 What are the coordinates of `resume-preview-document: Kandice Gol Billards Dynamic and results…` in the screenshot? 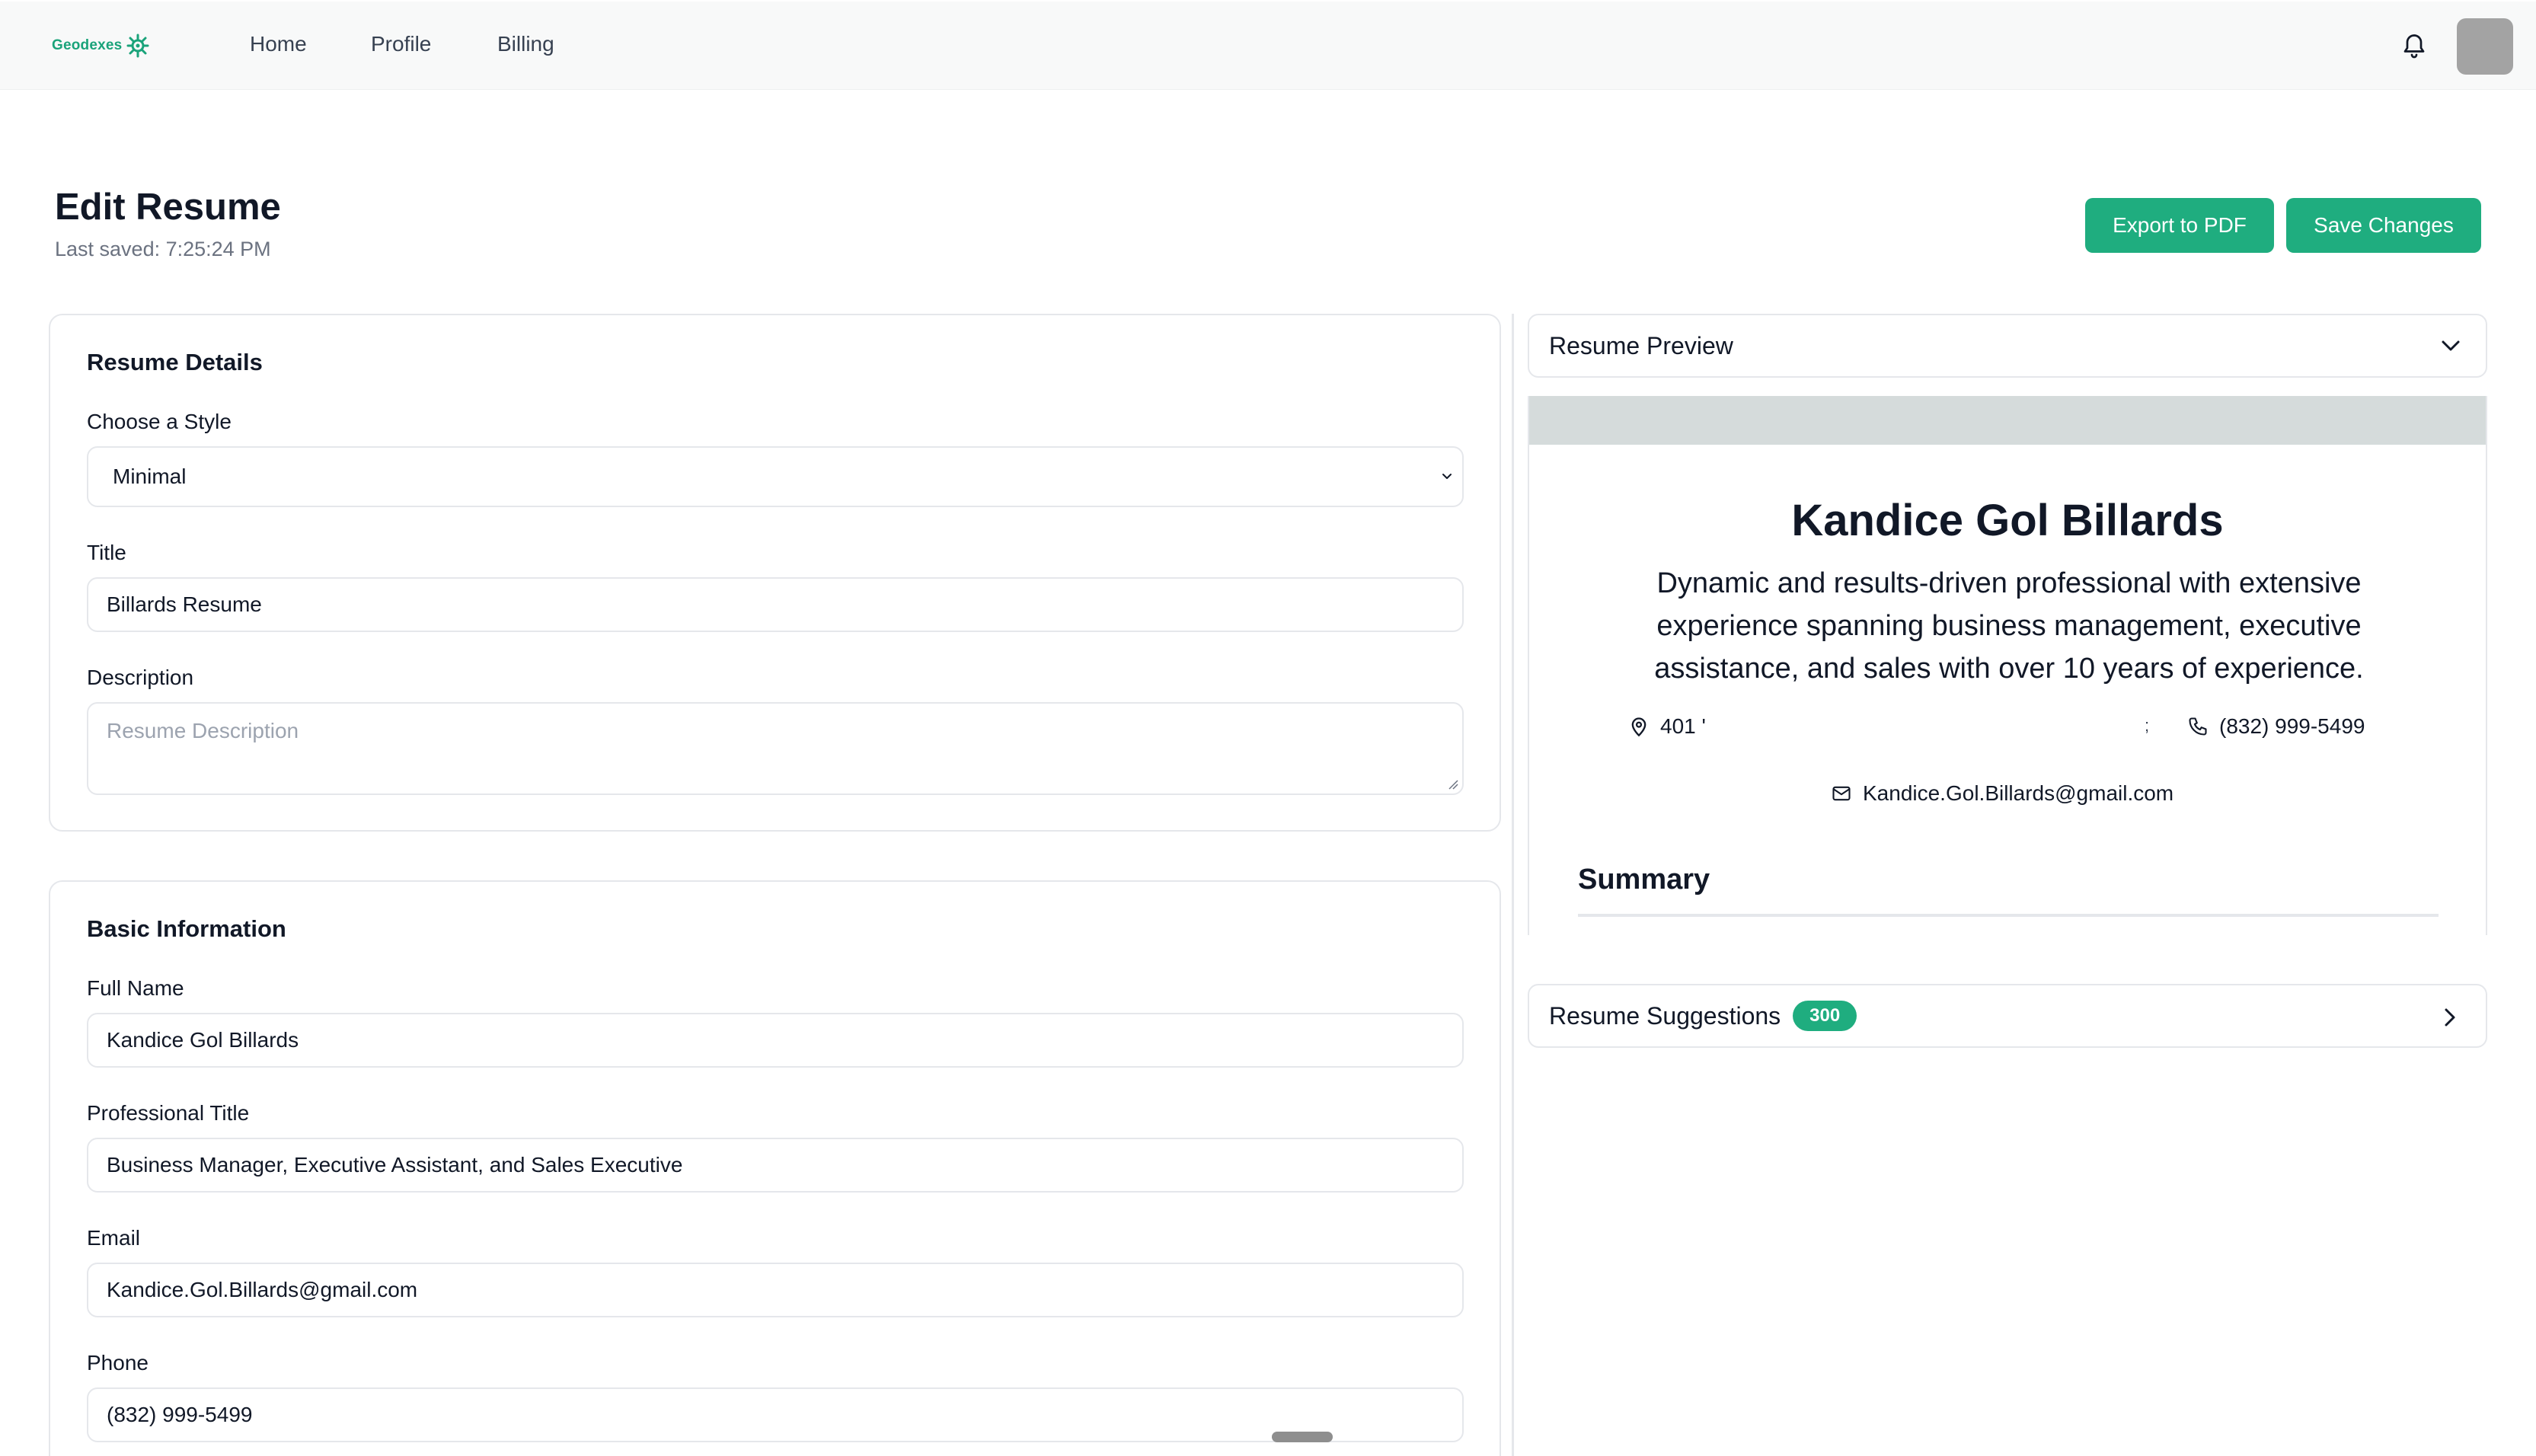 It's located at (2008, 665).